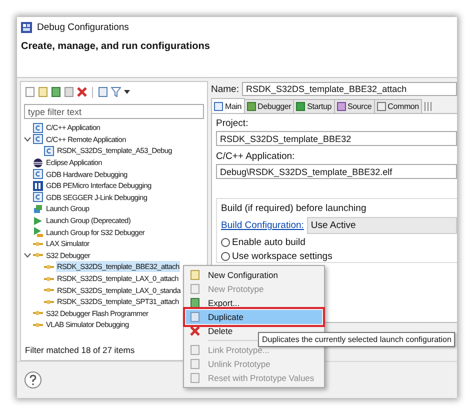 The width and height of the screenshot is (474, 415). Describe the element at coordinates (80, 351) in the screenshot. I see `filter-status: Filter matched 18 of 27 items` at that location.